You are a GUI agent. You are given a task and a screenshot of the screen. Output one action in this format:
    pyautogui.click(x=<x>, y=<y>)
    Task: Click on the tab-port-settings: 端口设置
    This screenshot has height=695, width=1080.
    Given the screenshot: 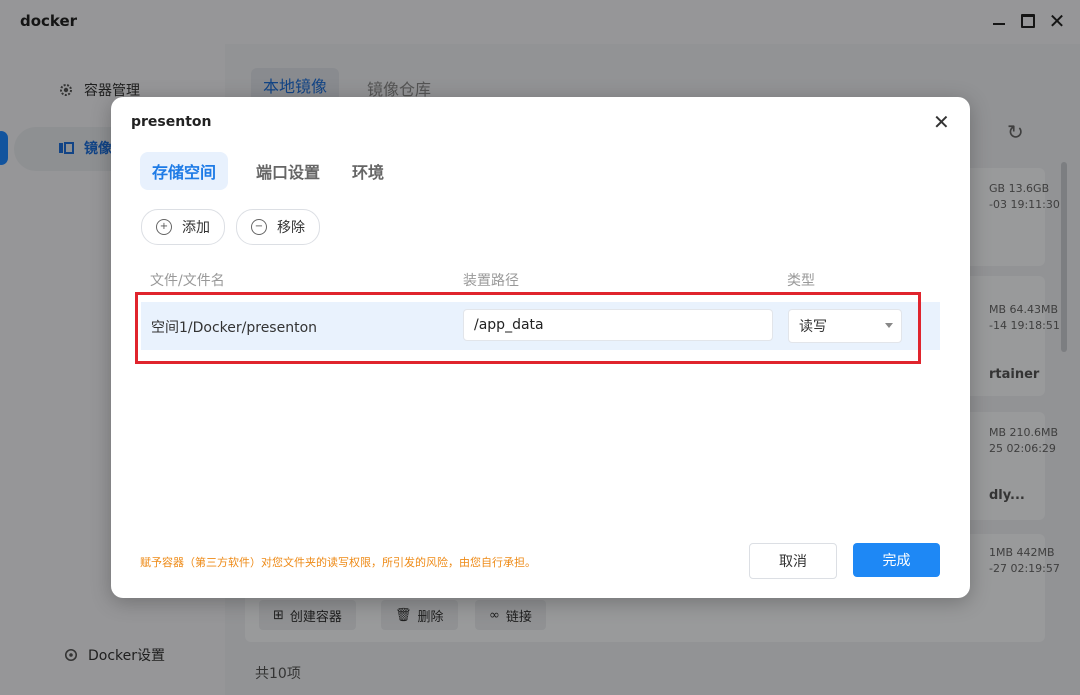 What is the action you would take?
    pyautogui.click(x=288, y=171)
    